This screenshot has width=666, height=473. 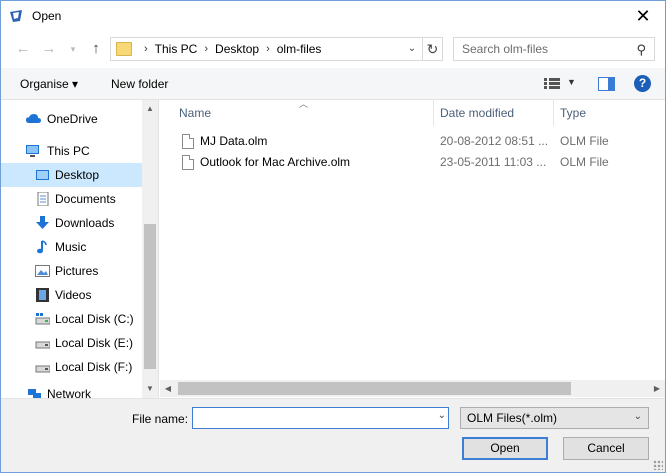 I want to click on chevron-down-icon: ▾, so click(x=73, y=49).